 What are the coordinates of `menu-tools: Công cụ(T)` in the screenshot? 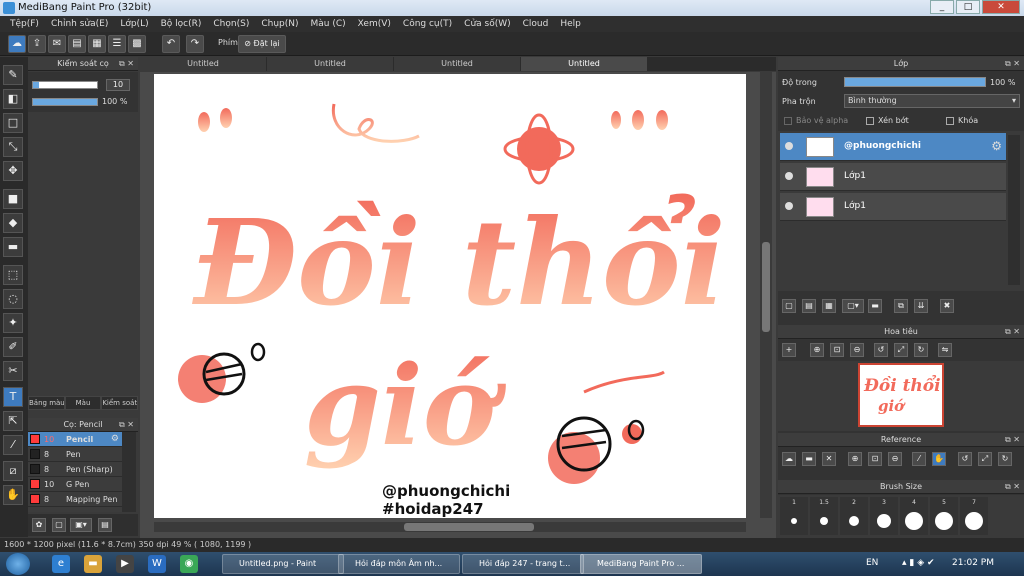 It's located at (427, 24).